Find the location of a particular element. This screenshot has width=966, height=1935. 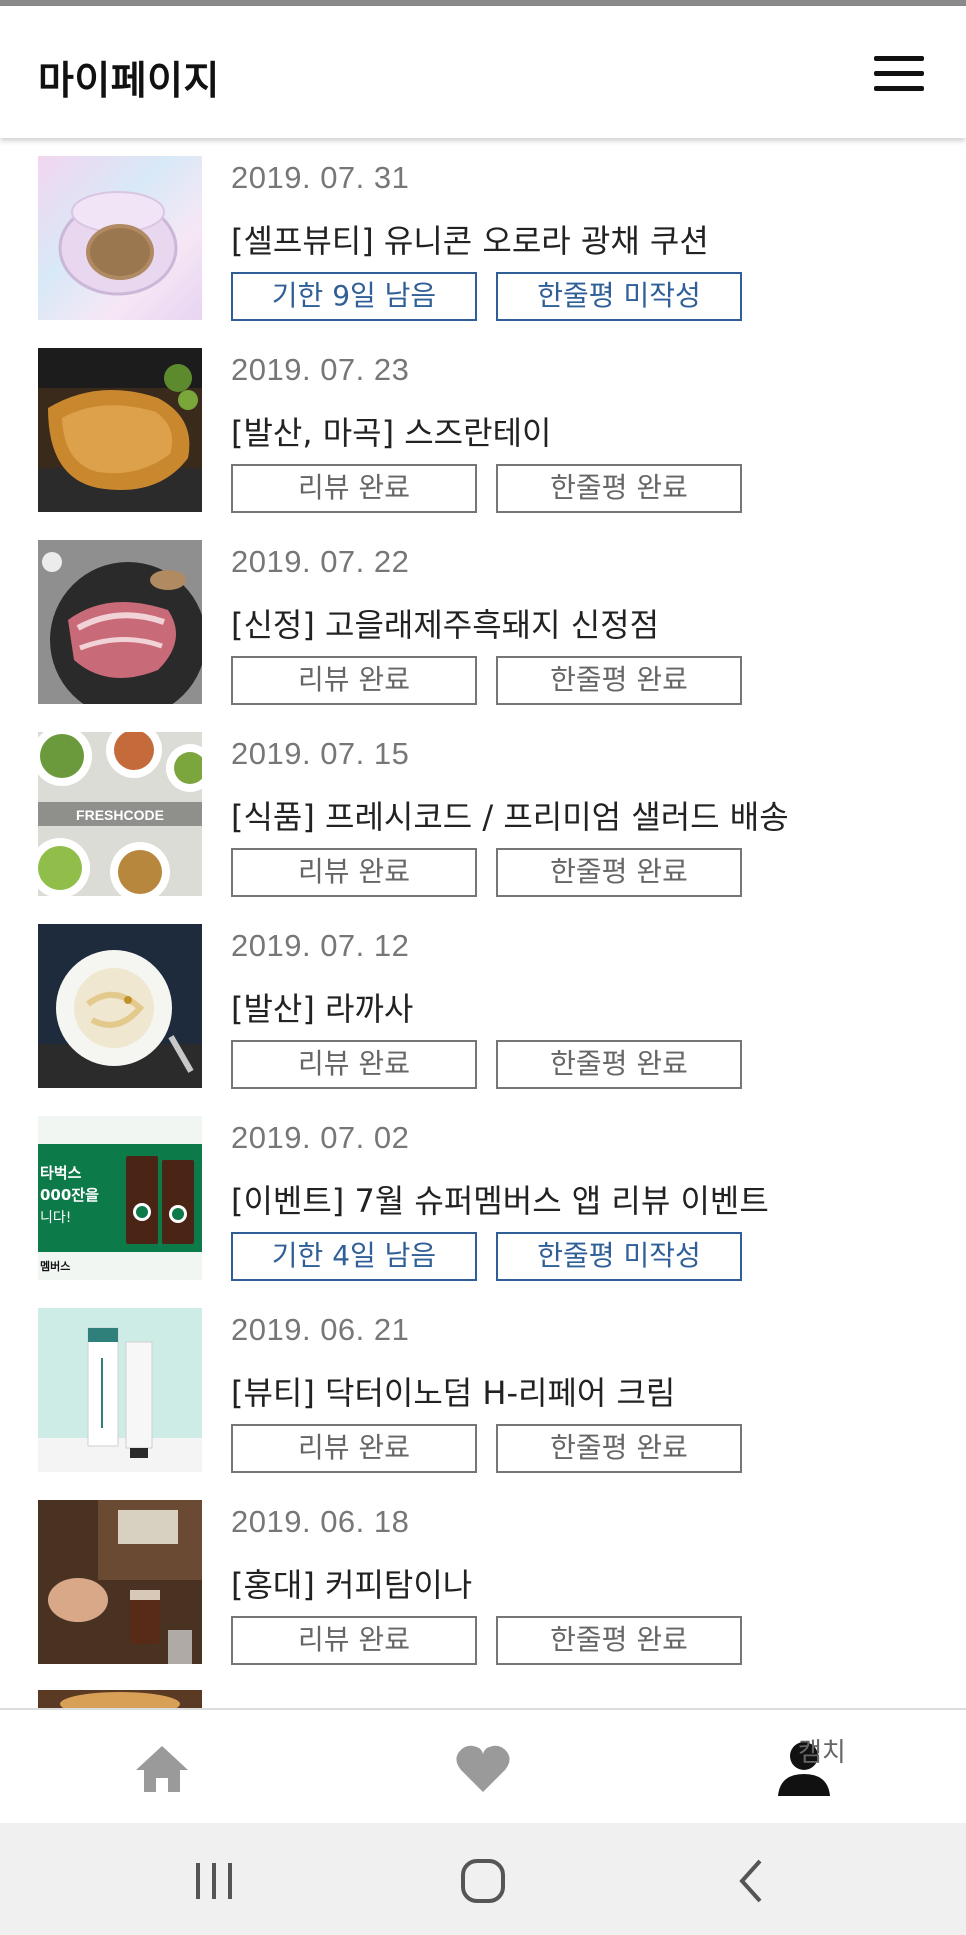

home-nav-icon is located at coordinates (483, 1881).